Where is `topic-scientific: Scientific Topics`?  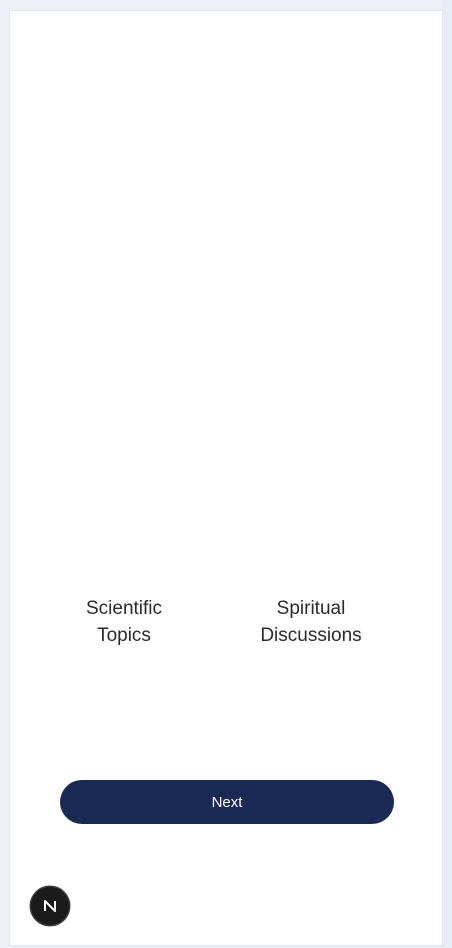 topic-scientific: Scientific Topics is located at coordinates (124, 622).